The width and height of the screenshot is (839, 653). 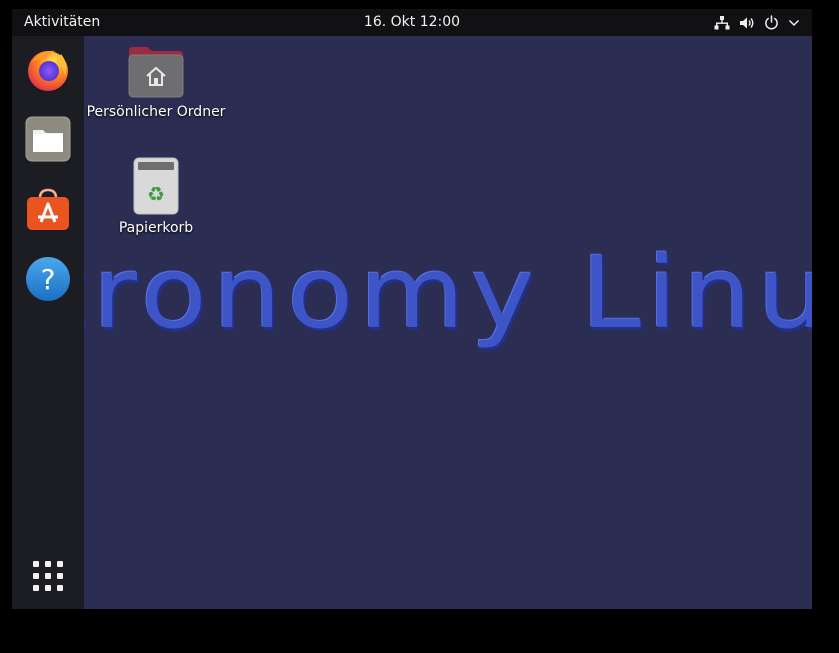 I want to click on files-icon, so click(x=48, y=139).